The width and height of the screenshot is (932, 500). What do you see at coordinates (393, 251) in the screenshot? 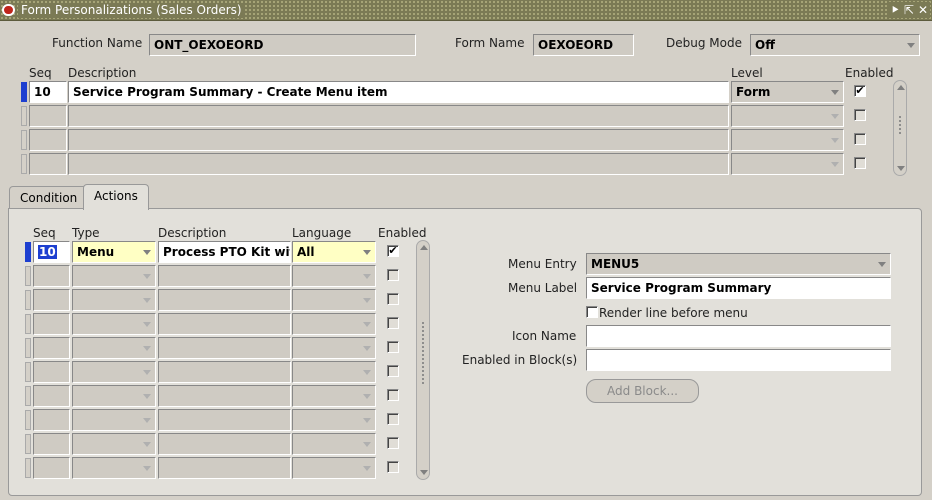
I see `action-enabled-checkbox: ✔` at bounding box center [393, 251].